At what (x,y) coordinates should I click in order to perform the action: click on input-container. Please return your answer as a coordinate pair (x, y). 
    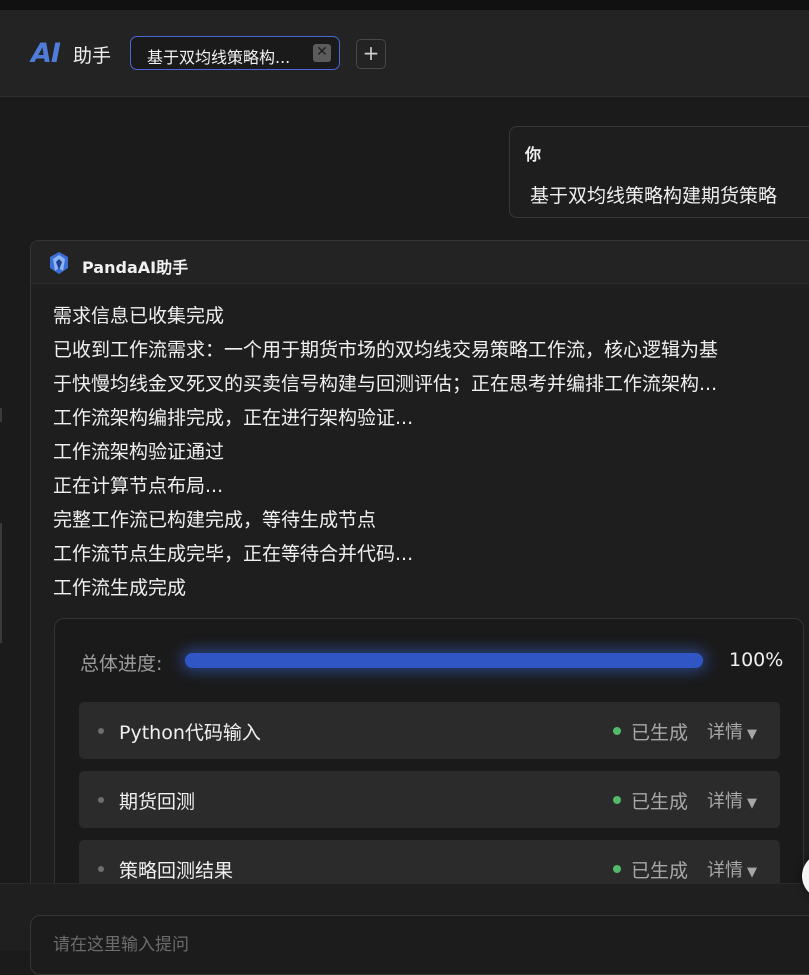
    Looking at the image, I should click on (419, 945).